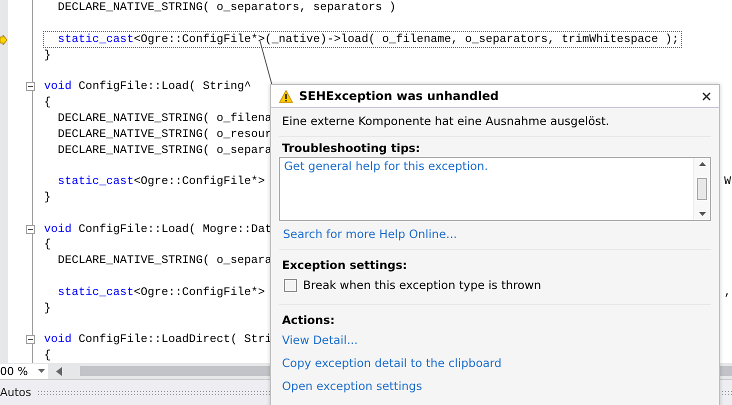  I want to click on scroll-down-icon, so click(702, 214).